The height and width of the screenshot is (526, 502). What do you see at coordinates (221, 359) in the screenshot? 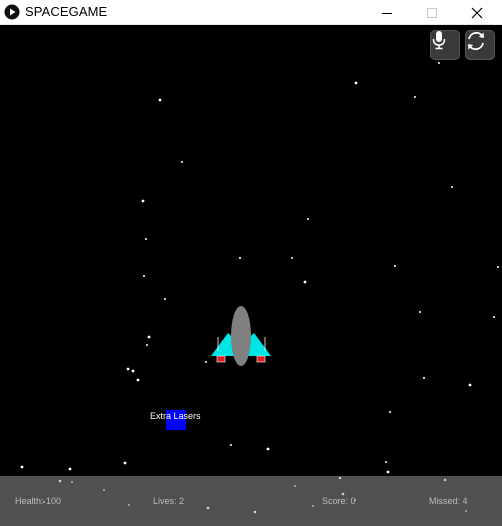
I see `ship-thruster-left` at bounding box center [221, 359].